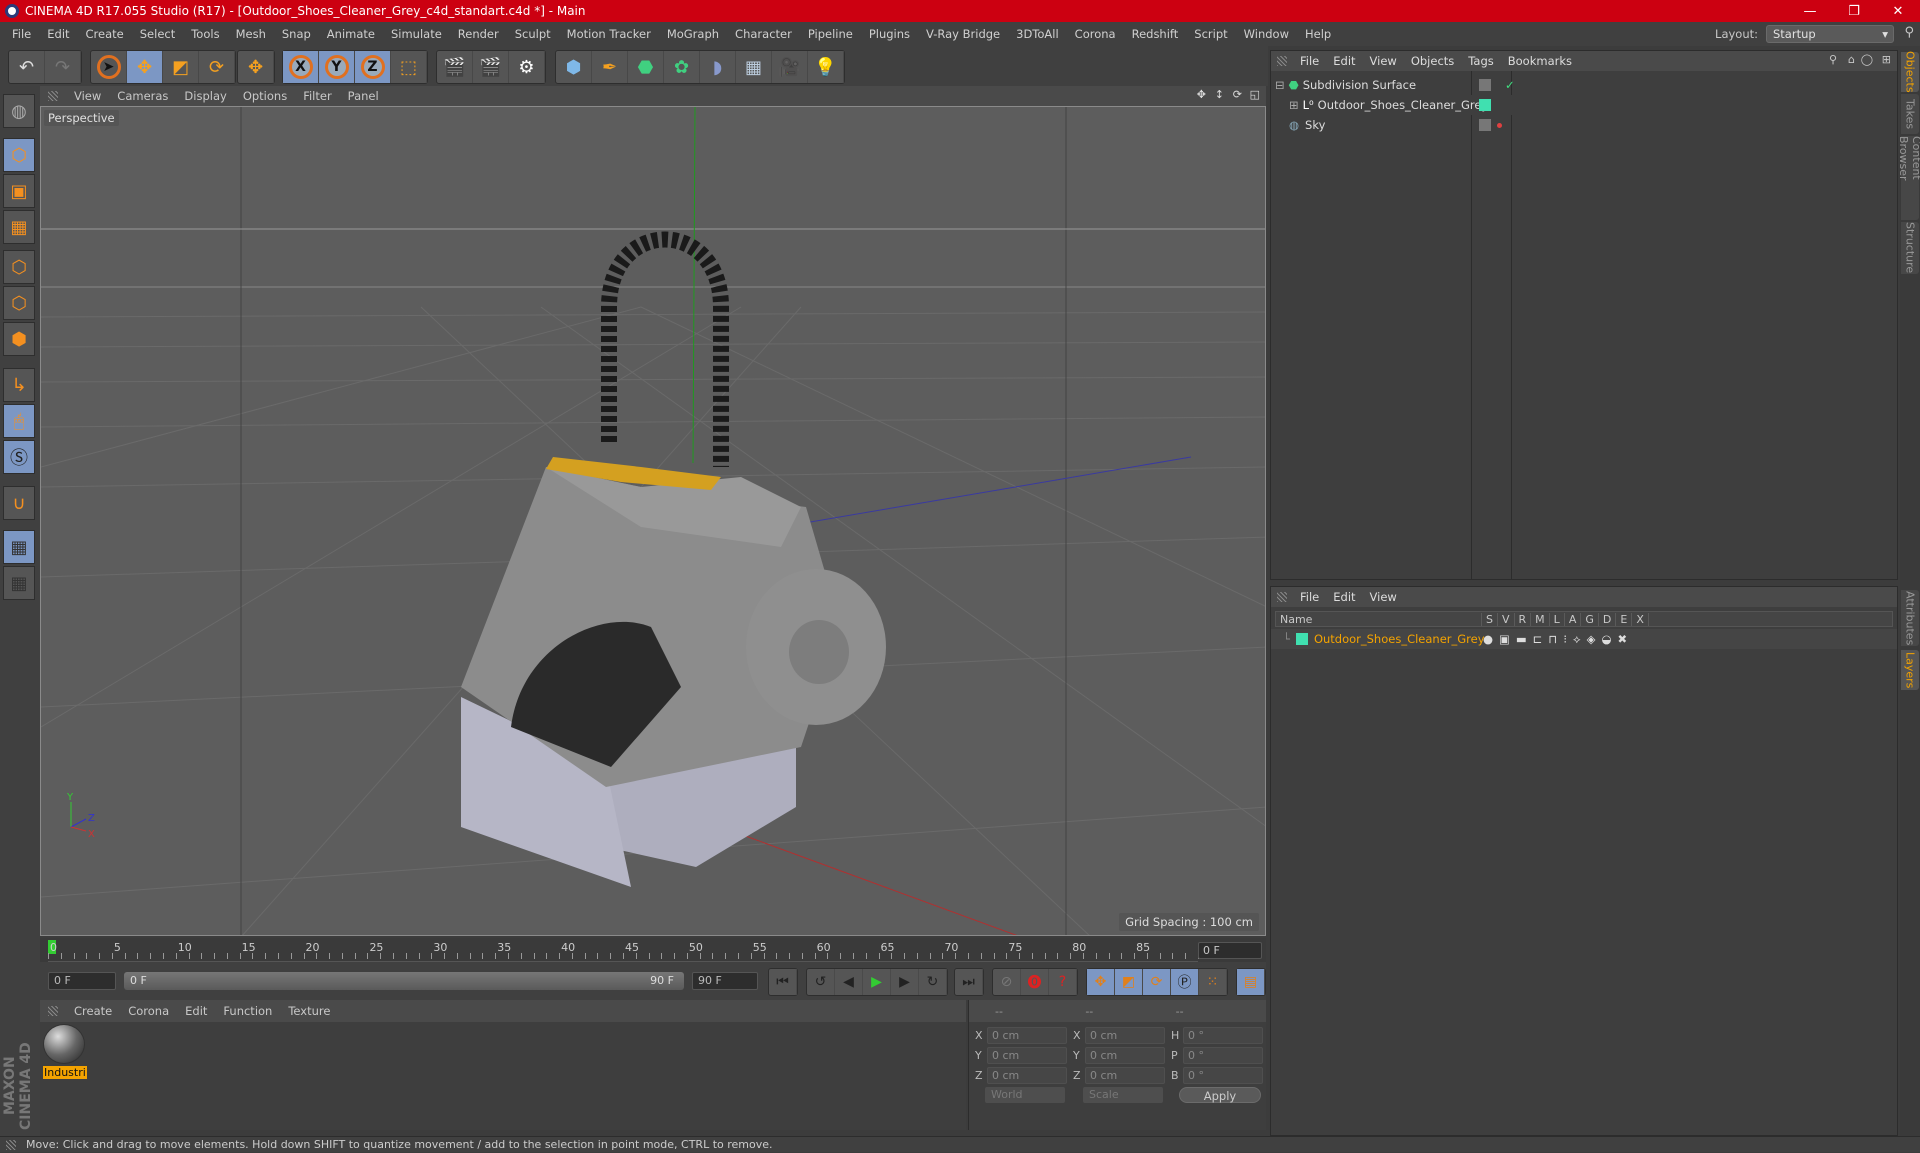  I want to click on play-icon: ▶, so click(877, 982).